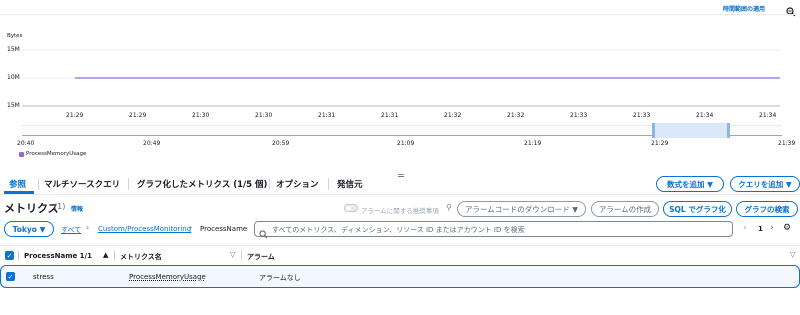 The height and width of the screenshot is (315, 800). I want to click on column-header-alarm: アラーム, so click(261, 257).